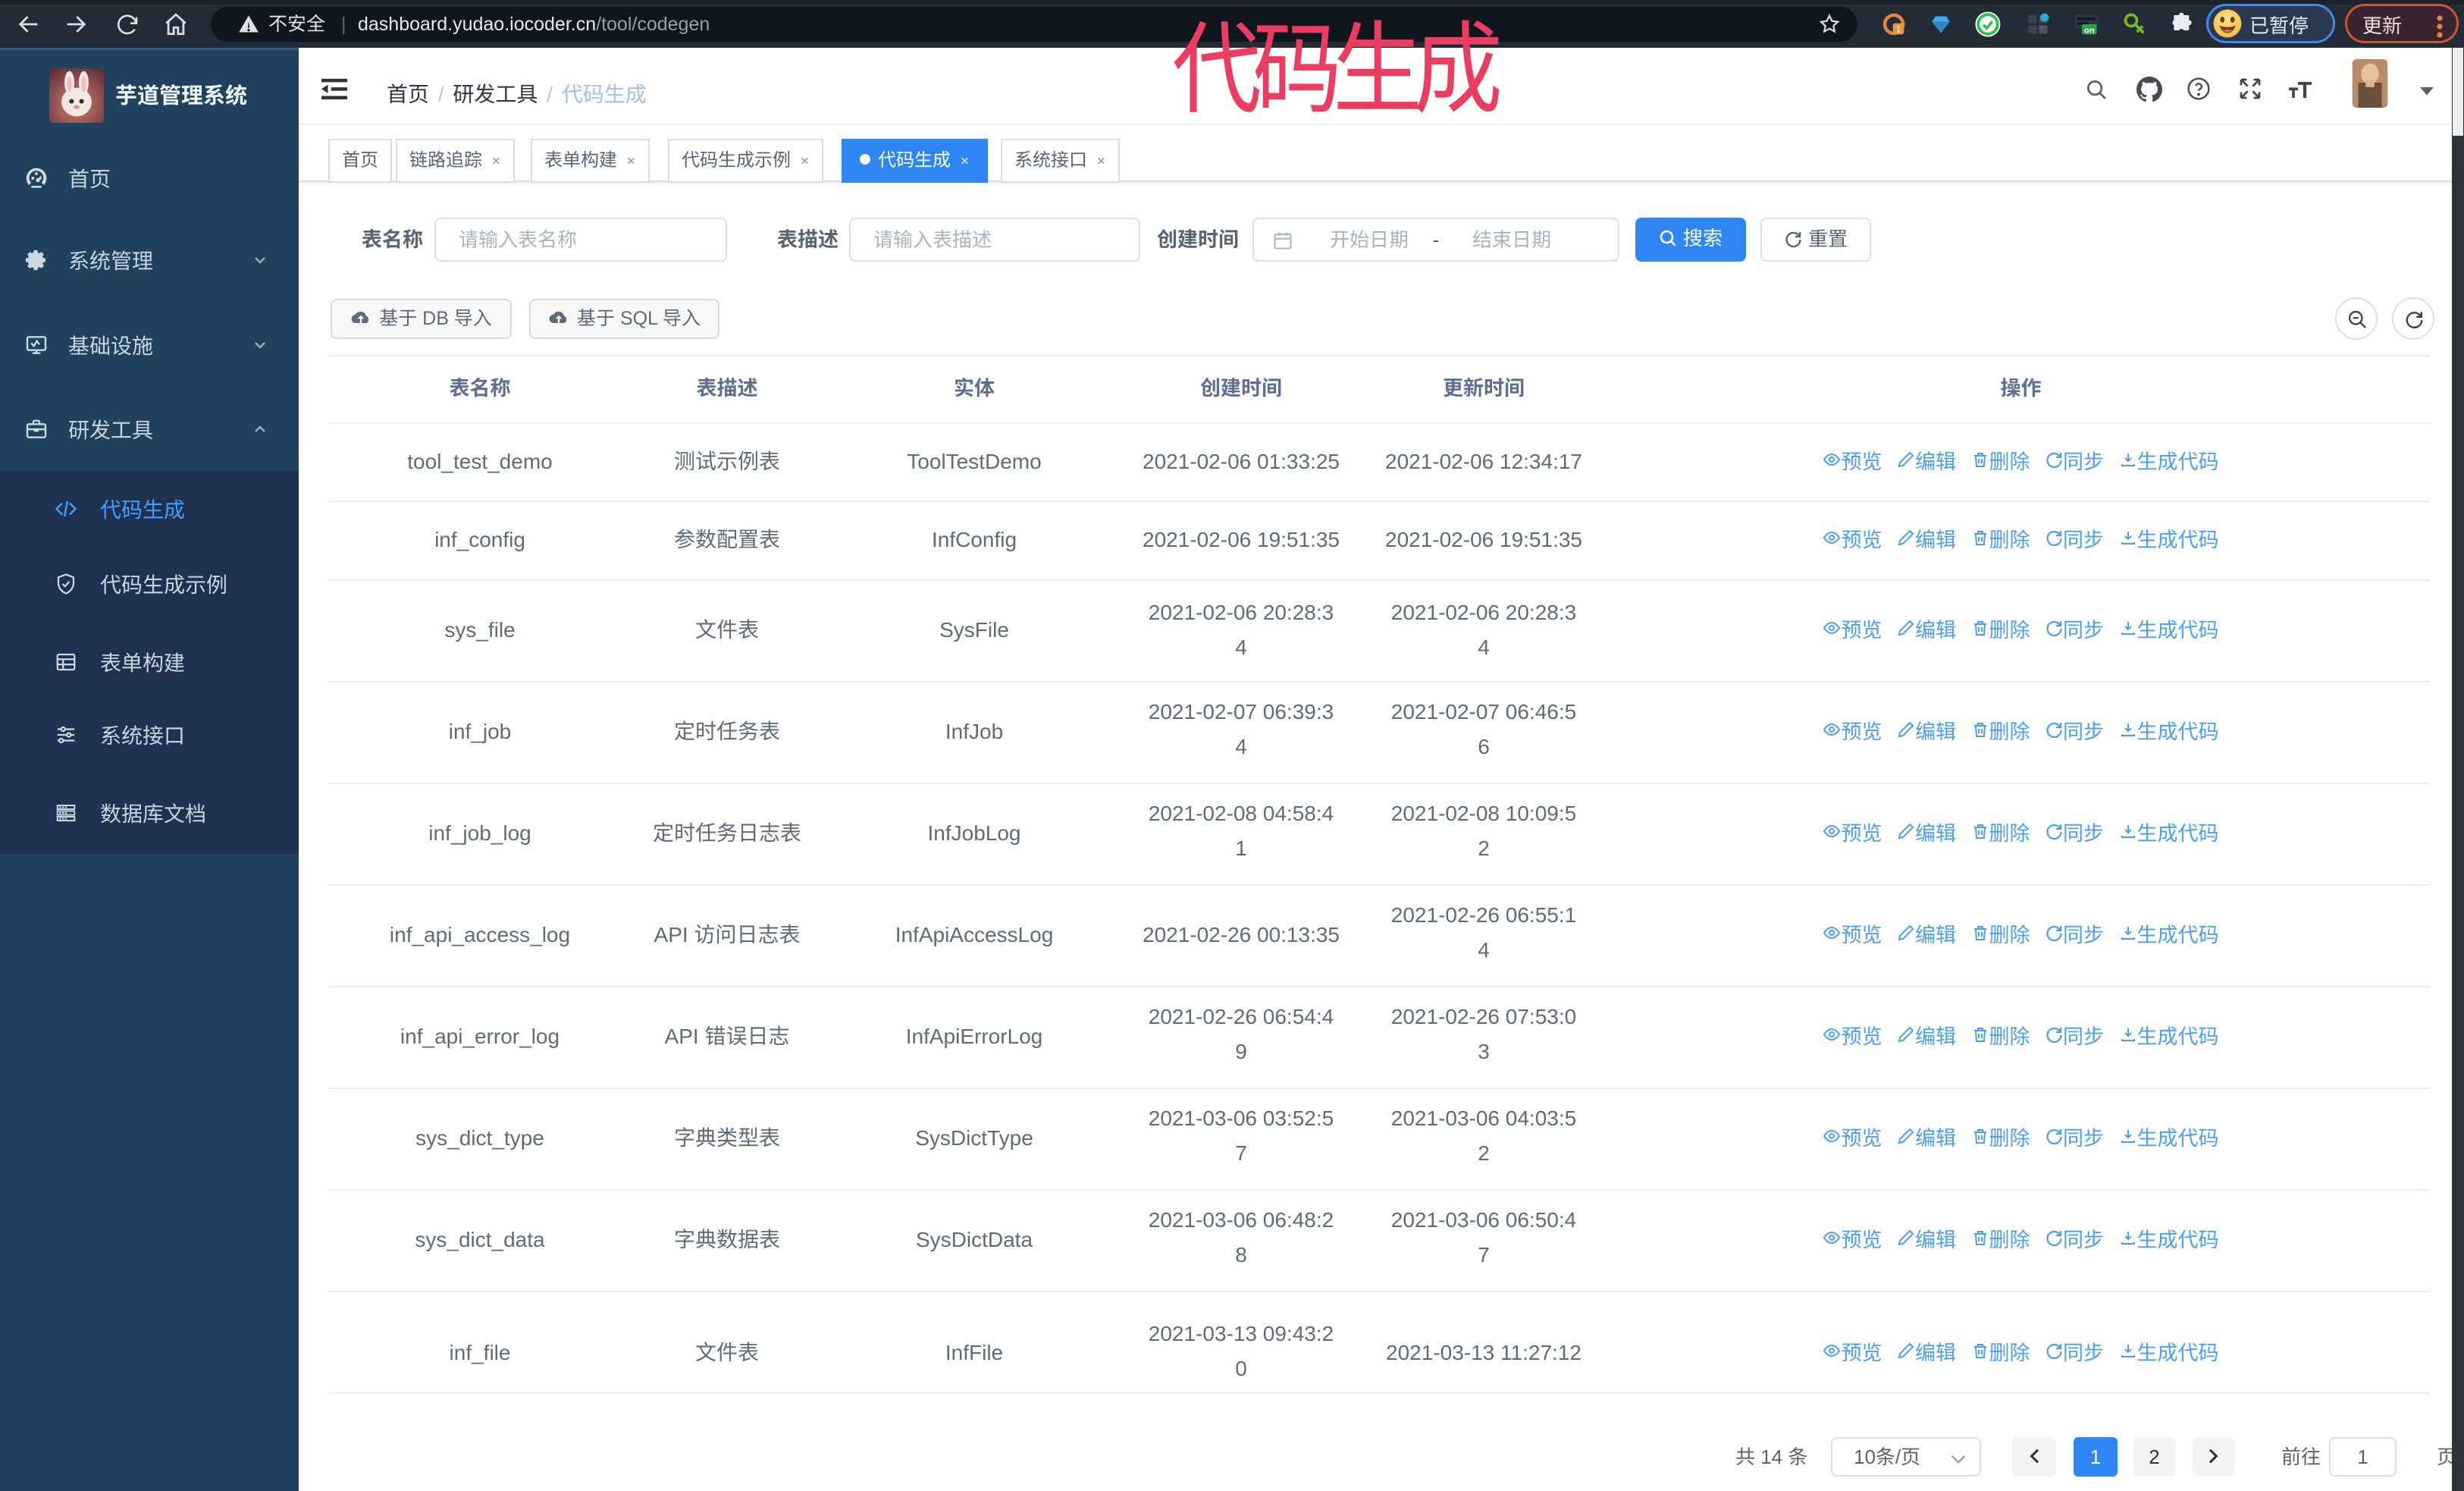 Image resolution: width=2464 pixels, height=1491 pixels. What do you see at coordinates (2089, 30) in the screenshot?
I see `svg-text: on` at bounding box center [2089, 30].